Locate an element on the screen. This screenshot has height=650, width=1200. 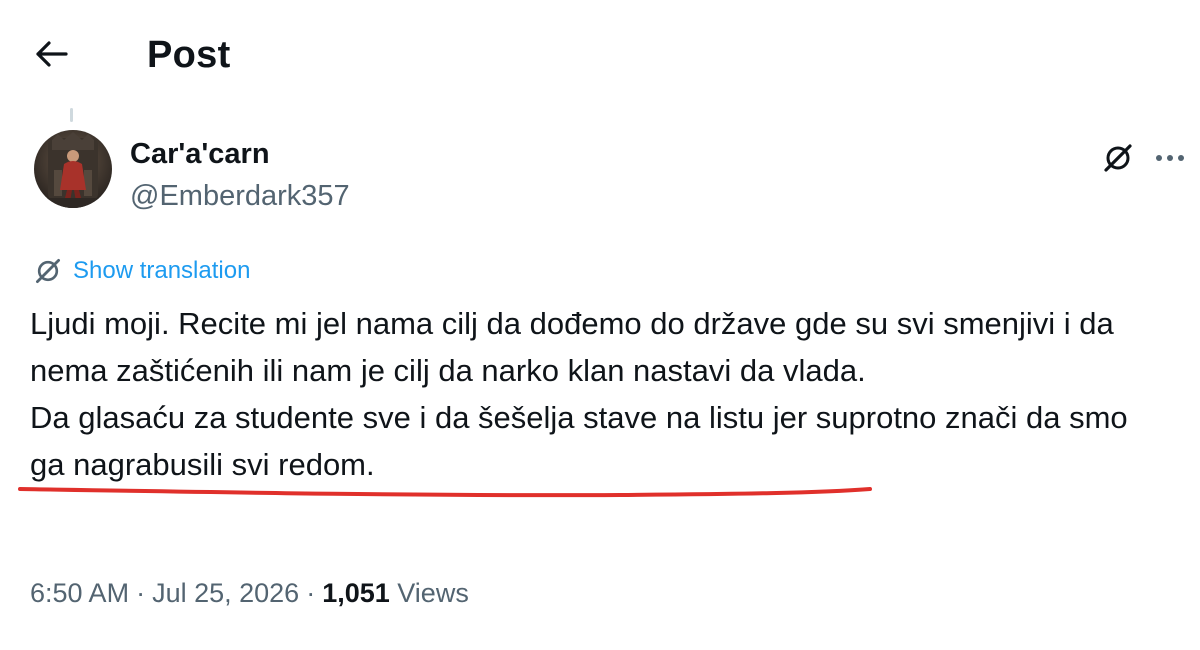
show-translation-label: Show translation is located at coordinates (162, 270).